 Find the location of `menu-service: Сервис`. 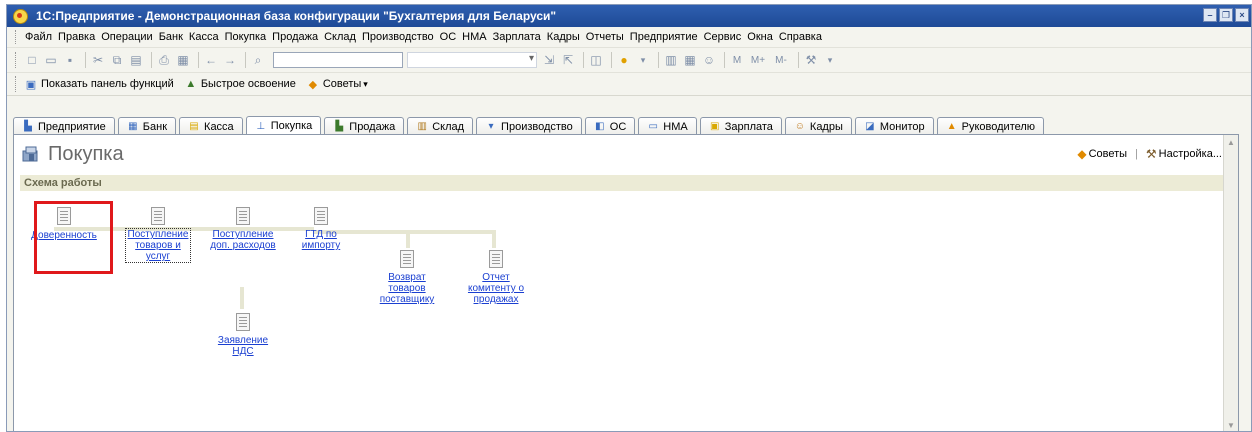

menu-service: Сервис is located at coordinates (723, 37).